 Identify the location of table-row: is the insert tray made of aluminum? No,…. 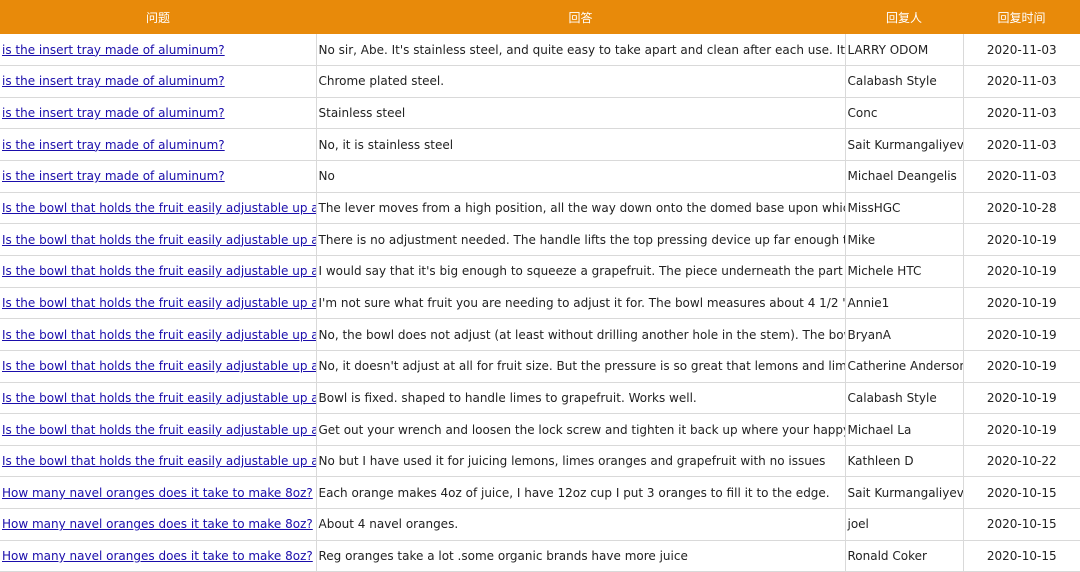
(540, 145).